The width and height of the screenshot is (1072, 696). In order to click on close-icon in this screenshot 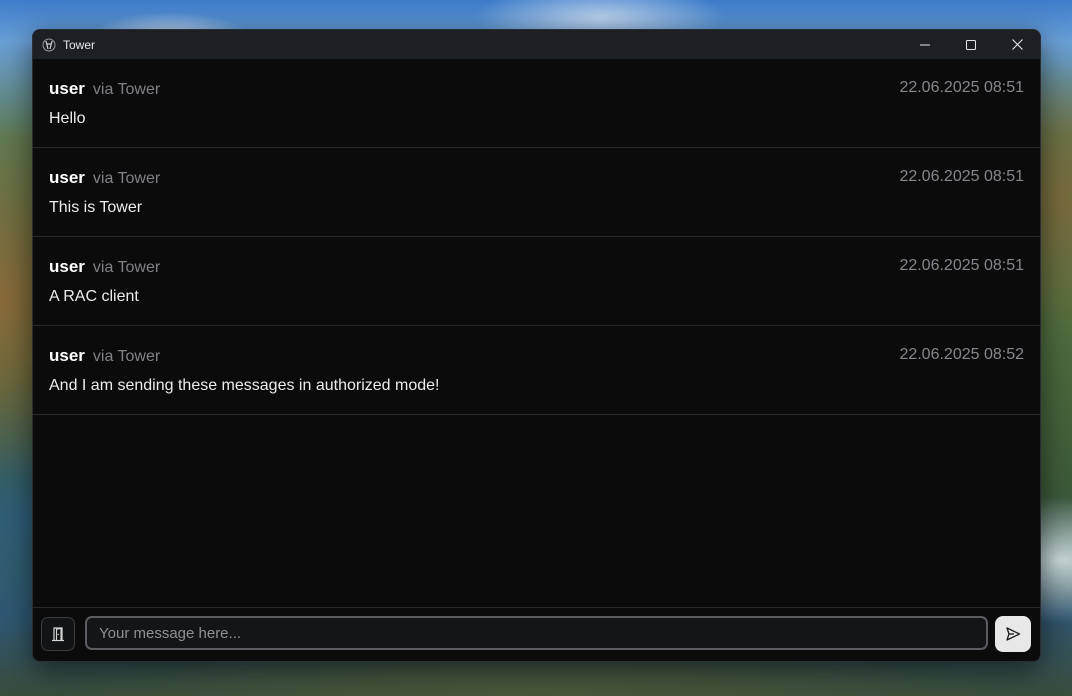, I will do `click(1017, 44)`.